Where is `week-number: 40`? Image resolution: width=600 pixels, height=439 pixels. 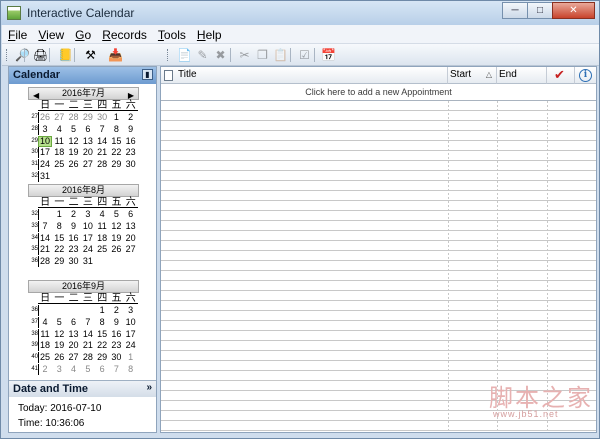
week-number: 40 is located at coordinates (34, 357).